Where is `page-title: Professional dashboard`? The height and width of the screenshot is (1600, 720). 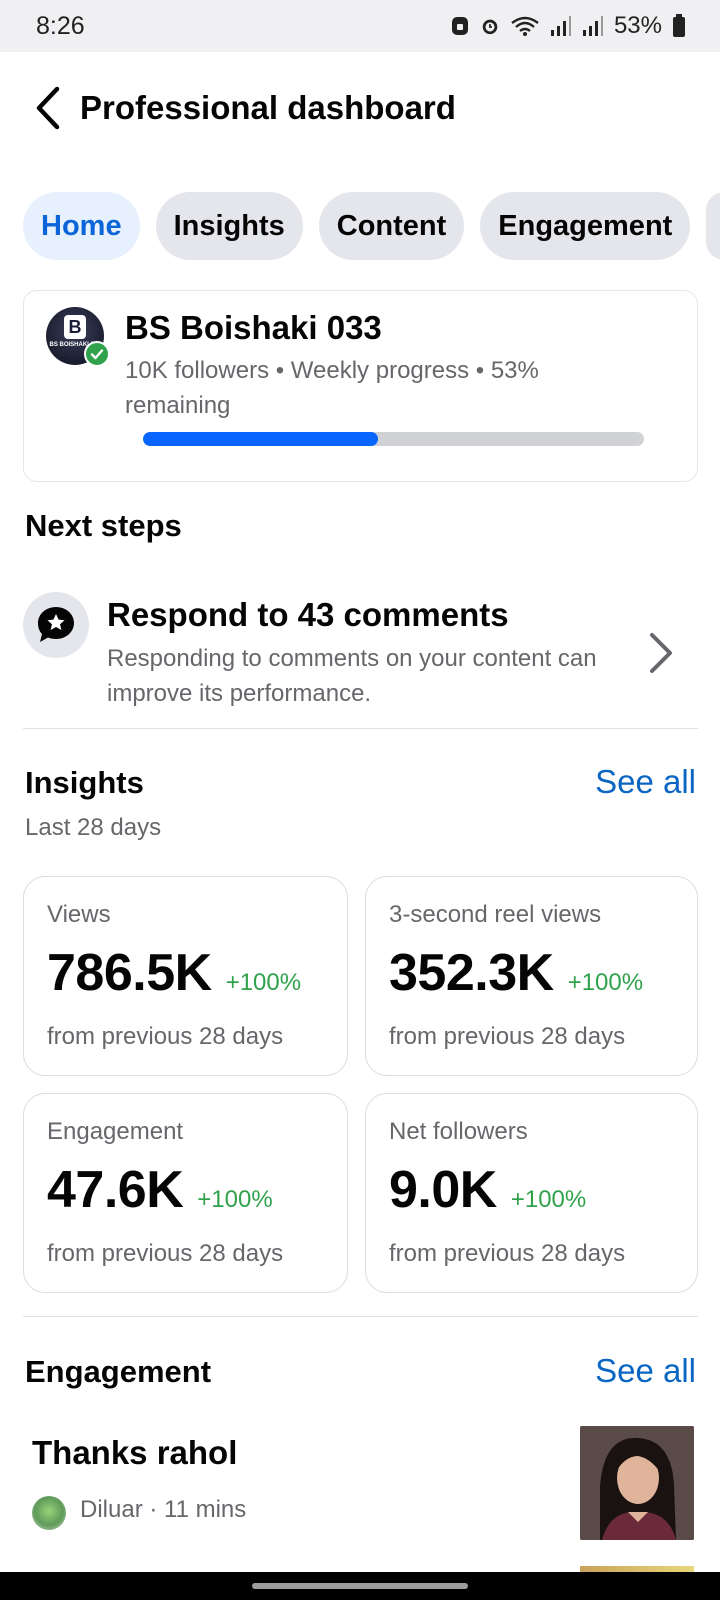
page-title: Professional dashboard is located at coordinates (268, 107).